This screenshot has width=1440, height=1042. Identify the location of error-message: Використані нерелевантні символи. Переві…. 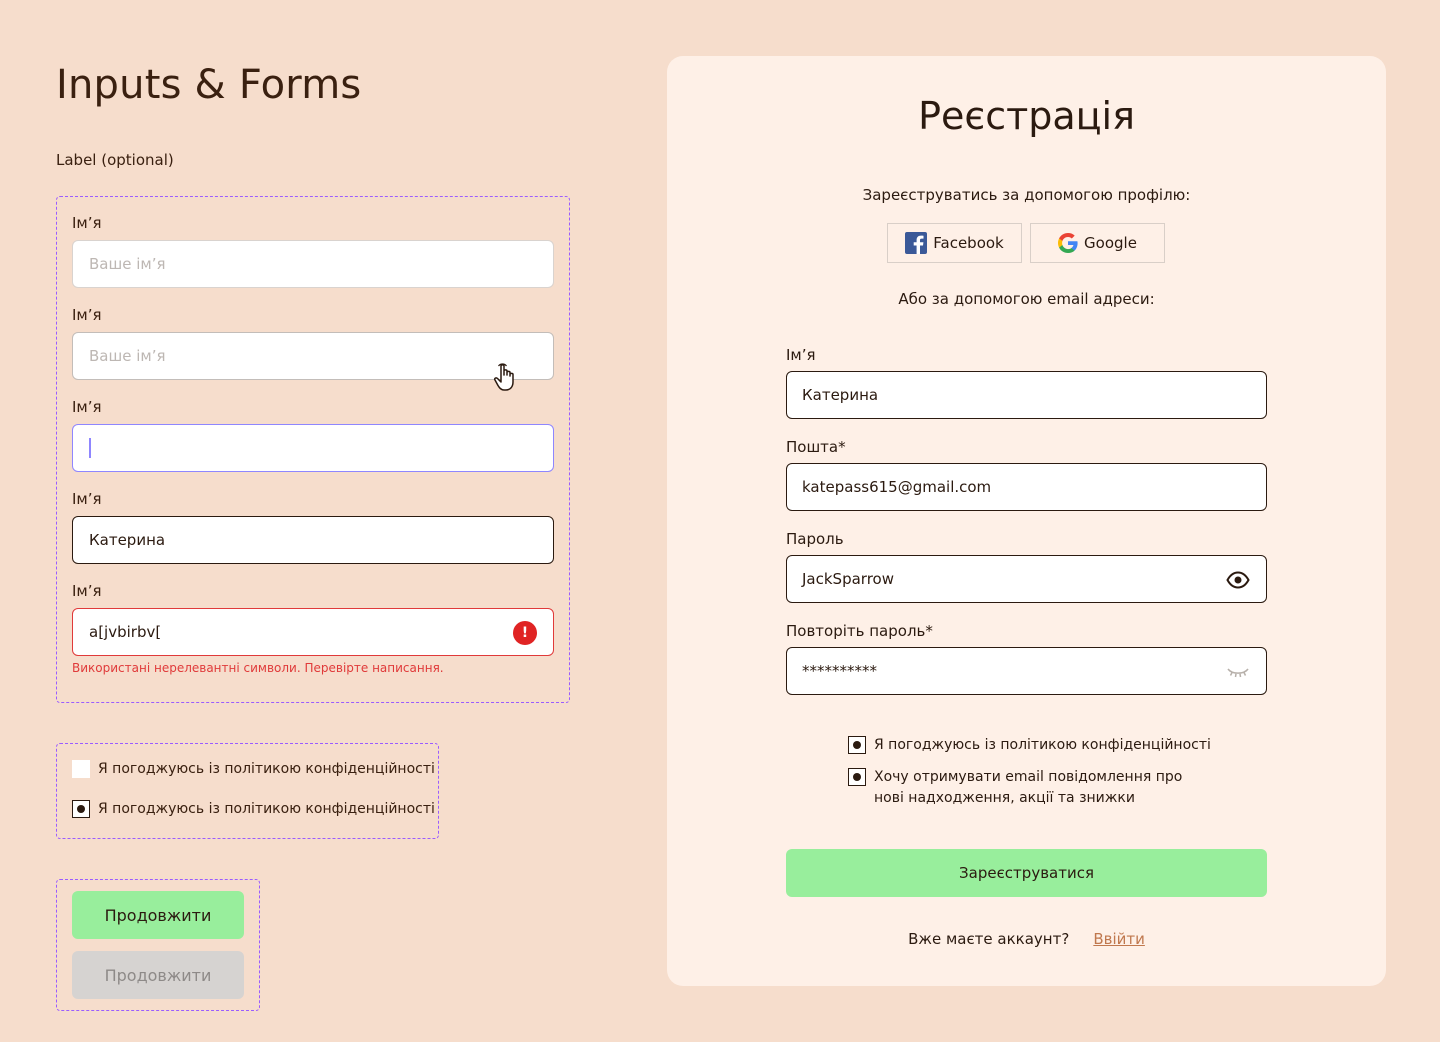
(258, 668).